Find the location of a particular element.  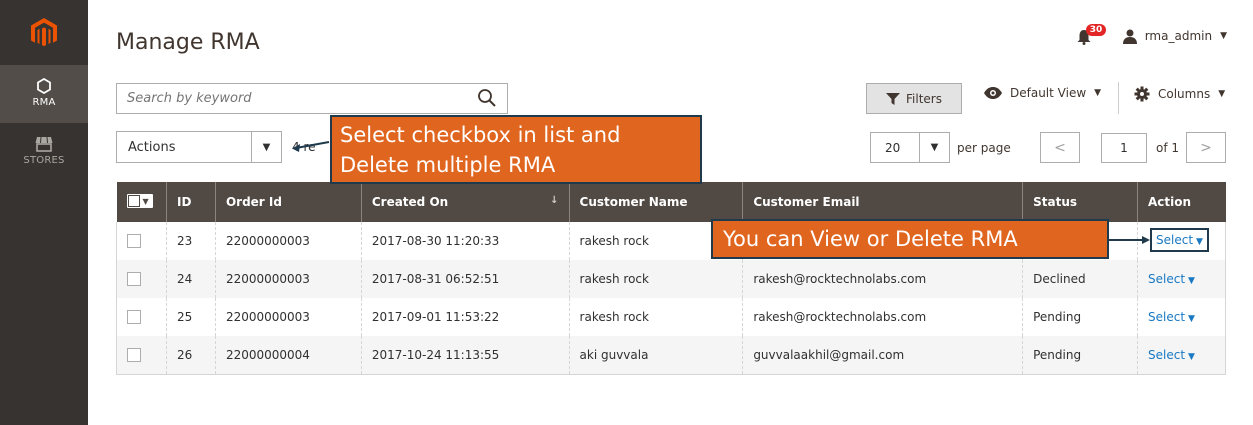

search-button is located at coordinates (487, 100).